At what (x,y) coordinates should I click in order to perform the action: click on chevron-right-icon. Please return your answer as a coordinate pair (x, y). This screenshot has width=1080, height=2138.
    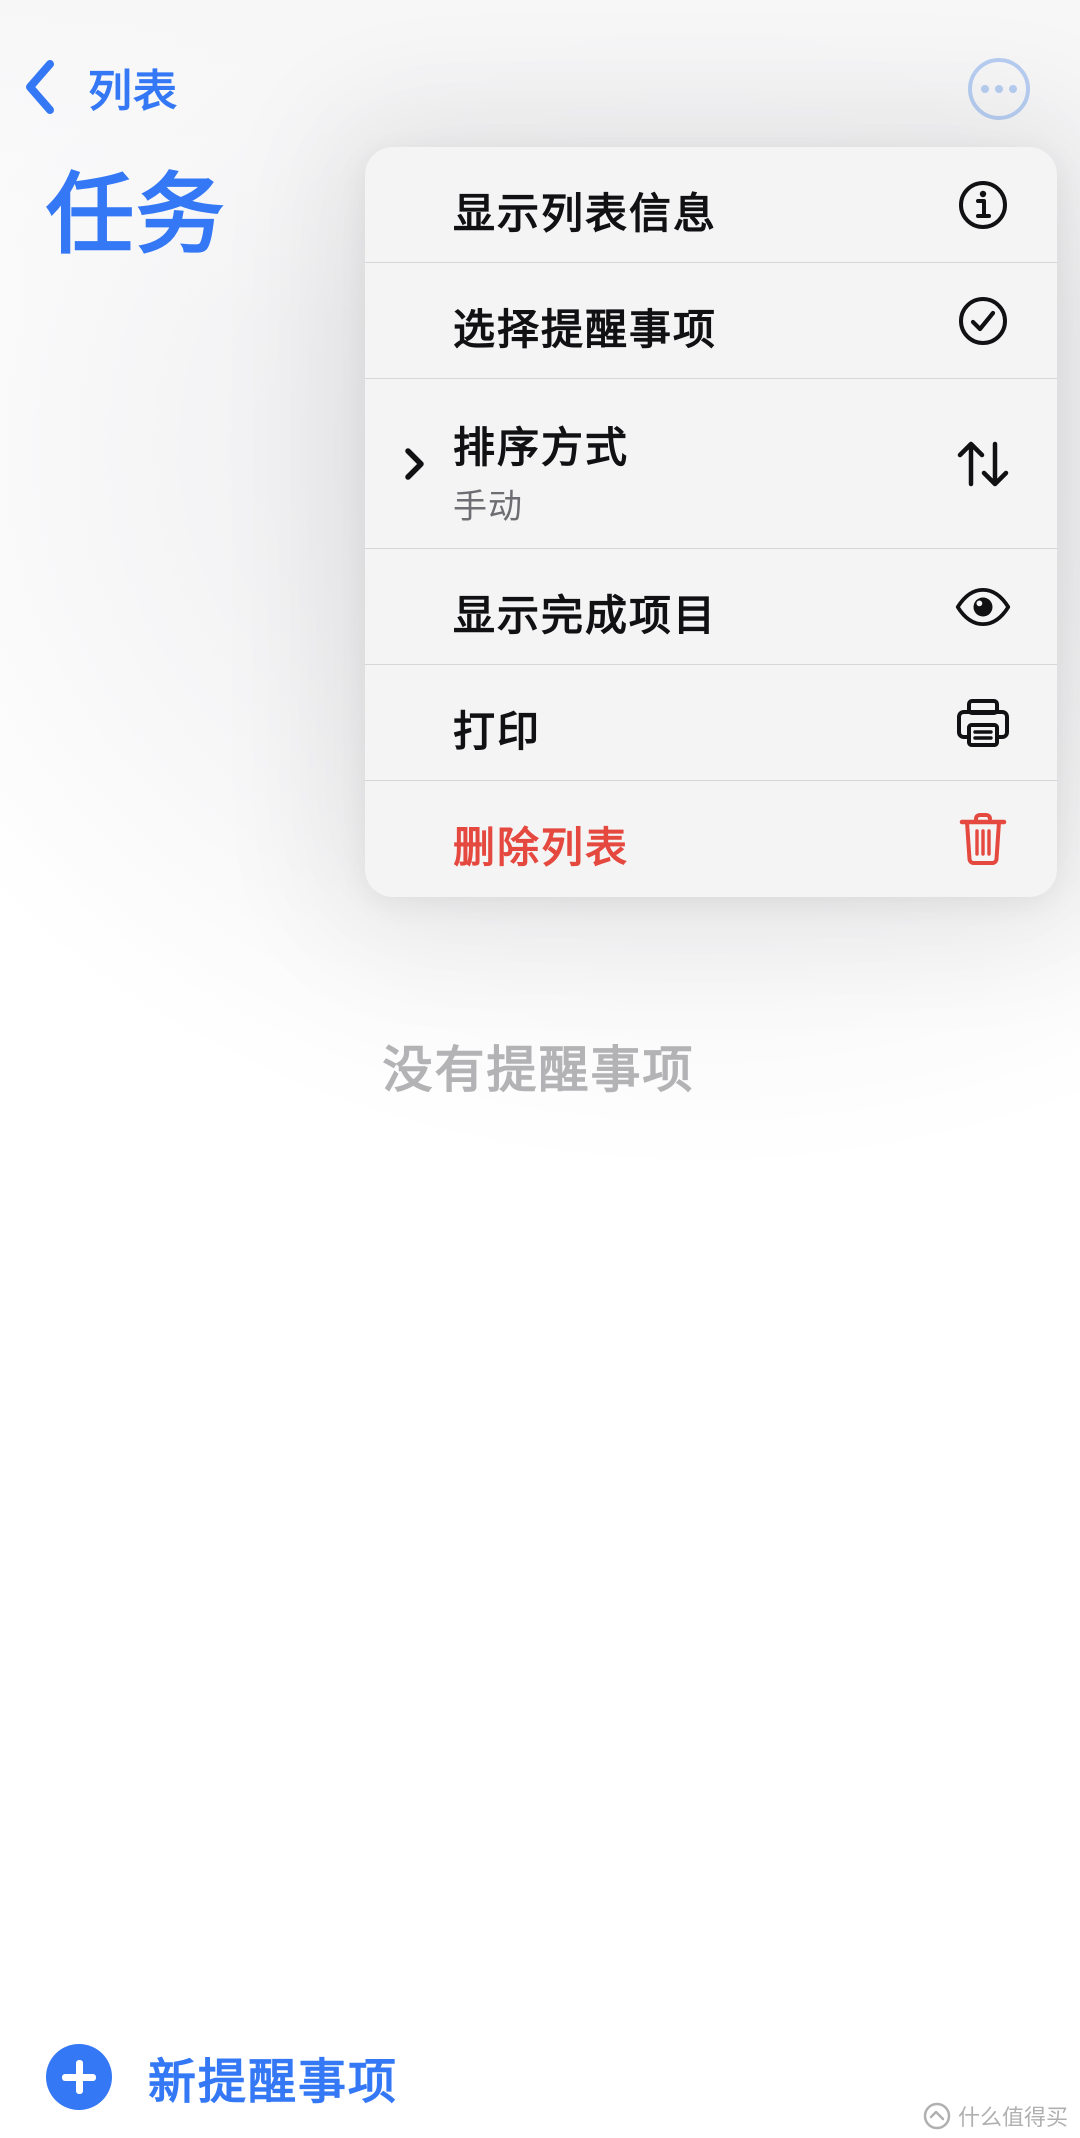
    Looking at the image, I should click on (415, 464).